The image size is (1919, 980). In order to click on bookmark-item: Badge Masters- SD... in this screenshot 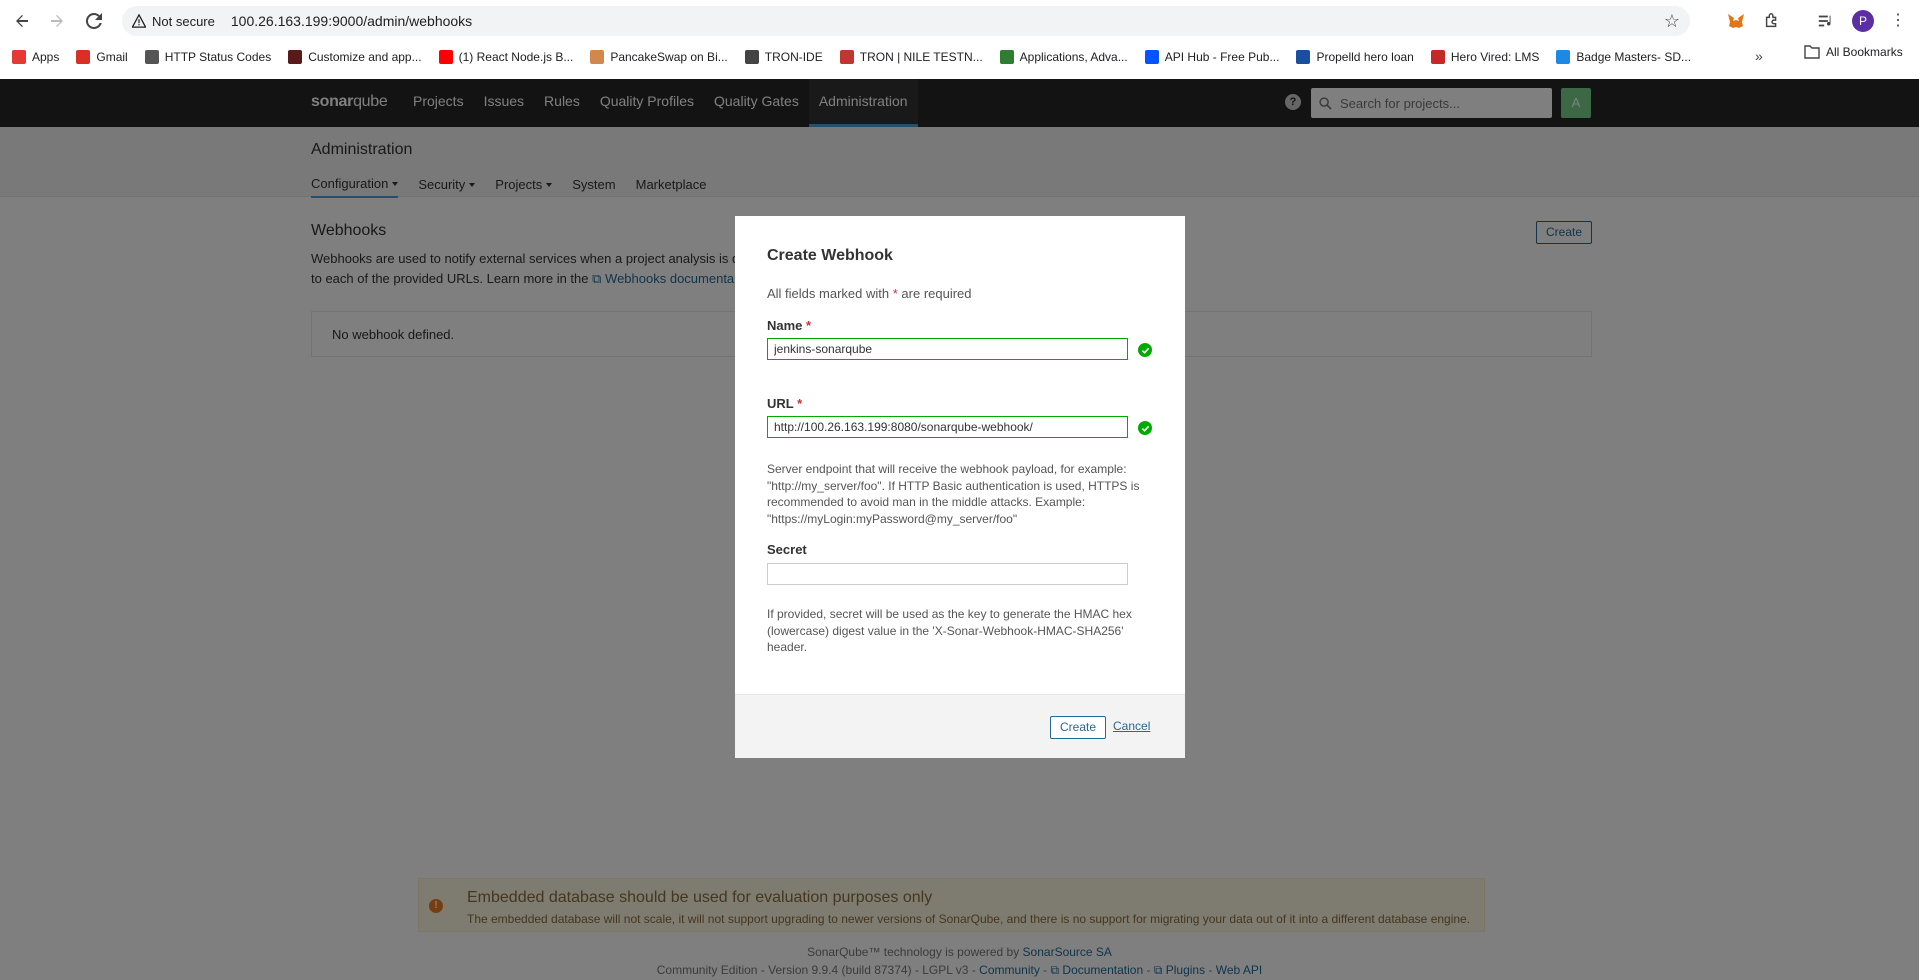, I will do `click(1623, 57)`.